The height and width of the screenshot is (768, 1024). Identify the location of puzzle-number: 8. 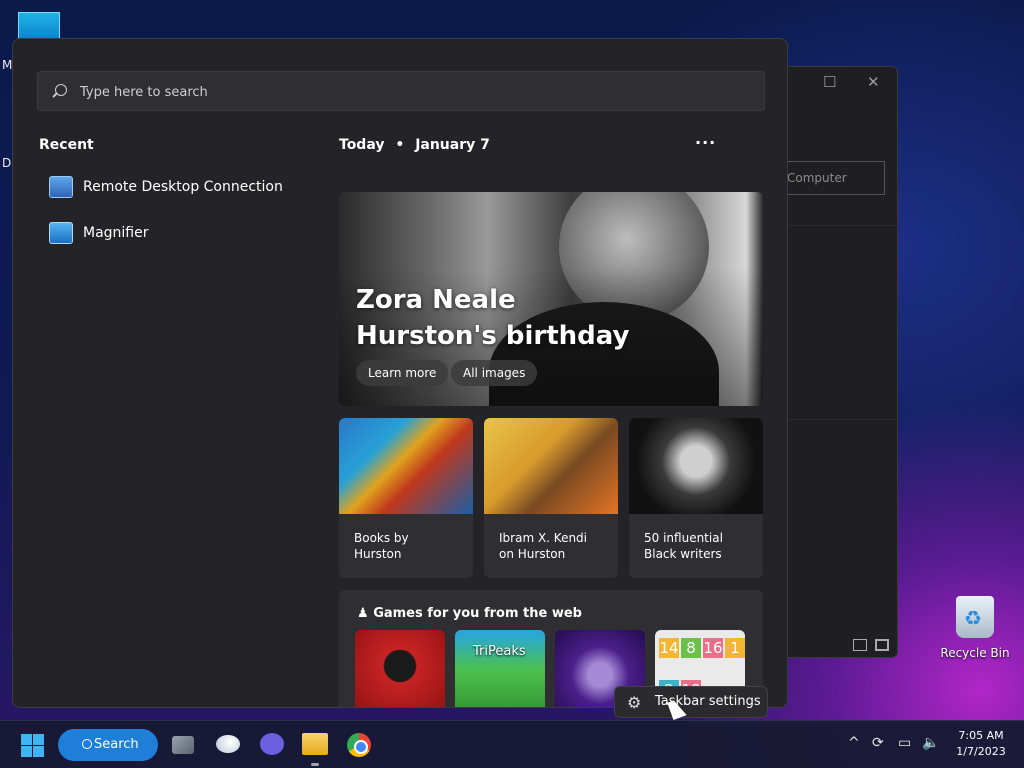
(691, 648).